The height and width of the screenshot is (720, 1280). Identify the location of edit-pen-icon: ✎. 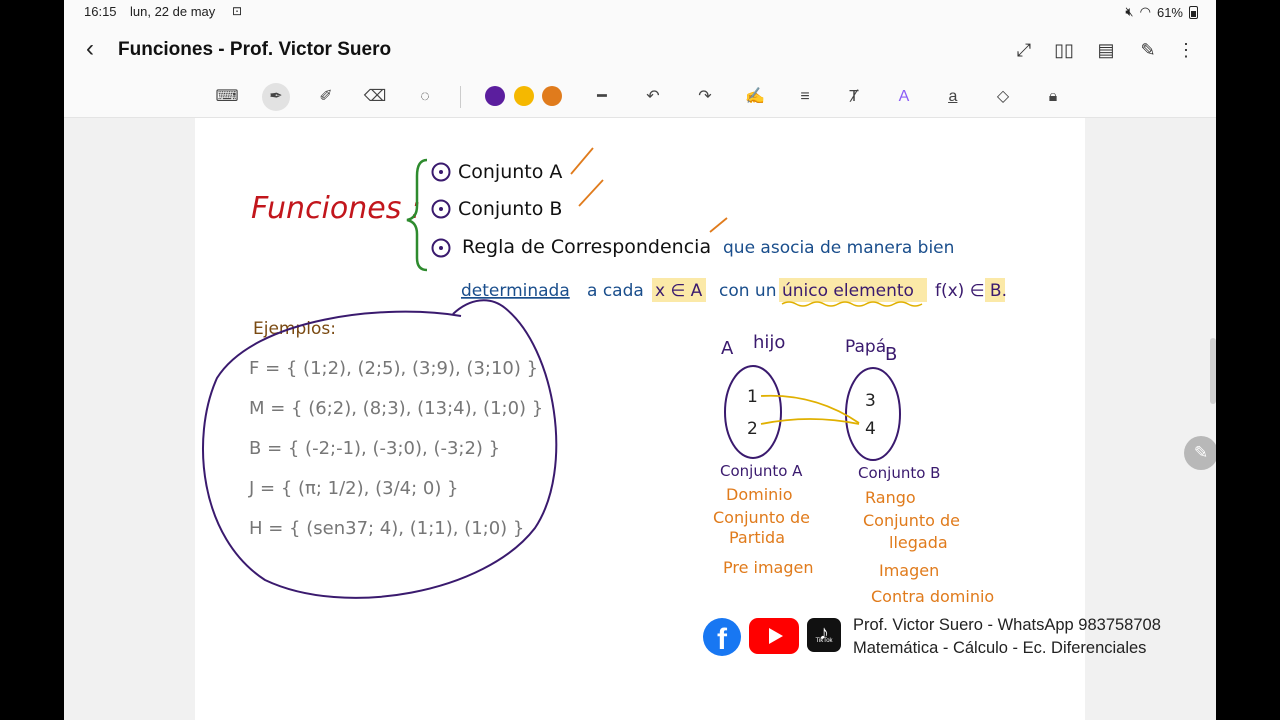
(1200, 453).